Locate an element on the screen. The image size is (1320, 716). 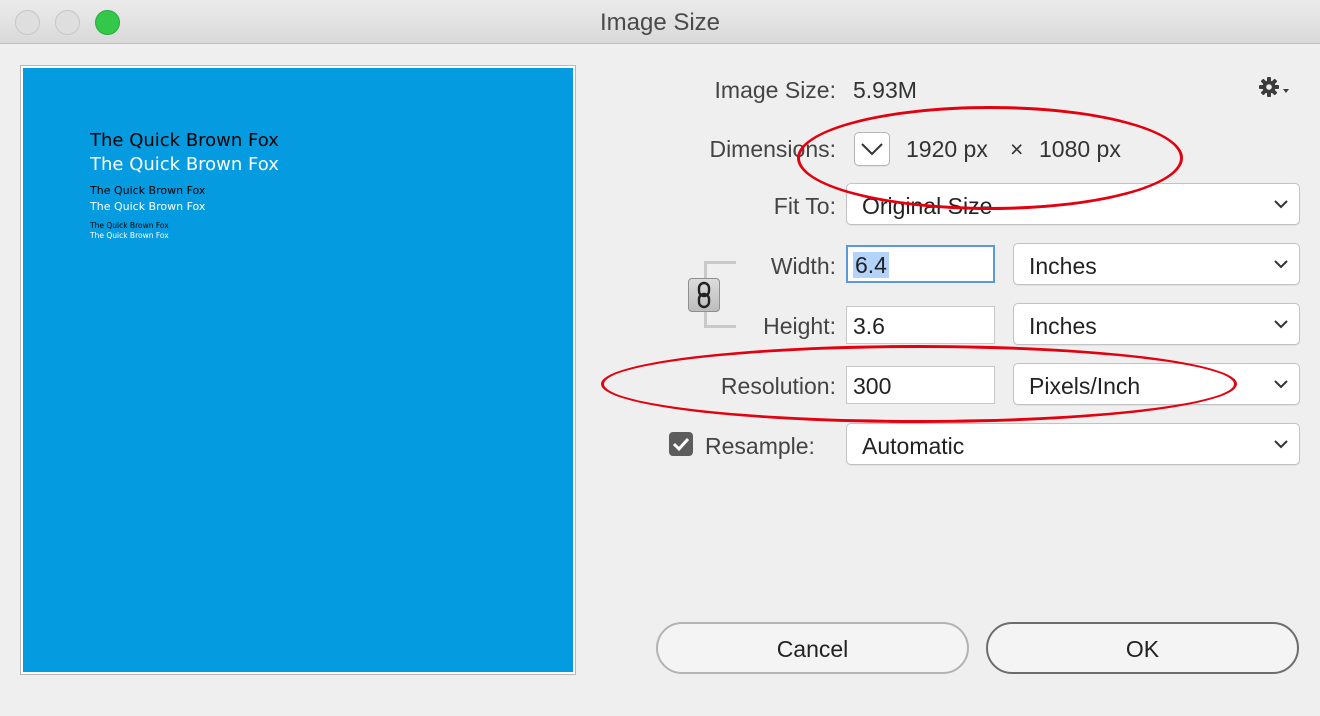
height-value: 3.6 is located at coordinates (869, 326).